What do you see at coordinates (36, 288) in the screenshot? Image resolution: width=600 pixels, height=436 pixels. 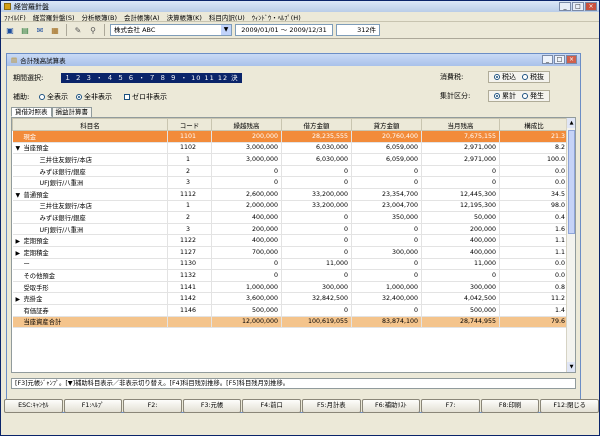 I see `account-name: 受取手形` at bounding box center [36, 288].